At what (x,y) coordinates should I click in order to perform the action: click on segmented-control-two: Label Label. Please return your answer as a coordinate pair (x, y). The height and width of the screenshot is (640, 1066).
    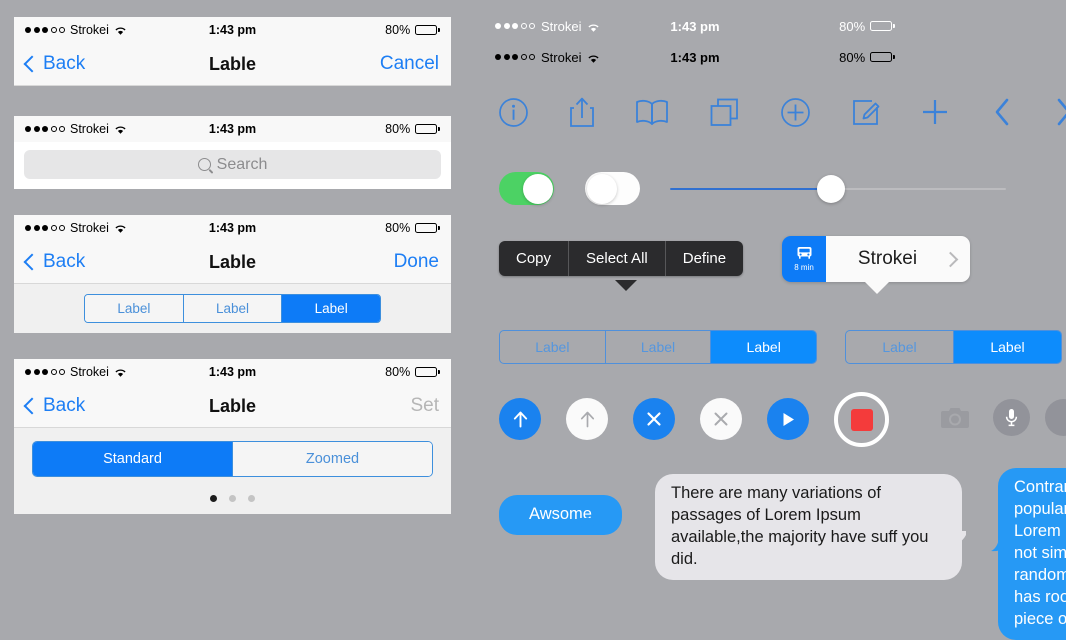
    Looking at the image, I should click on (953, 347).